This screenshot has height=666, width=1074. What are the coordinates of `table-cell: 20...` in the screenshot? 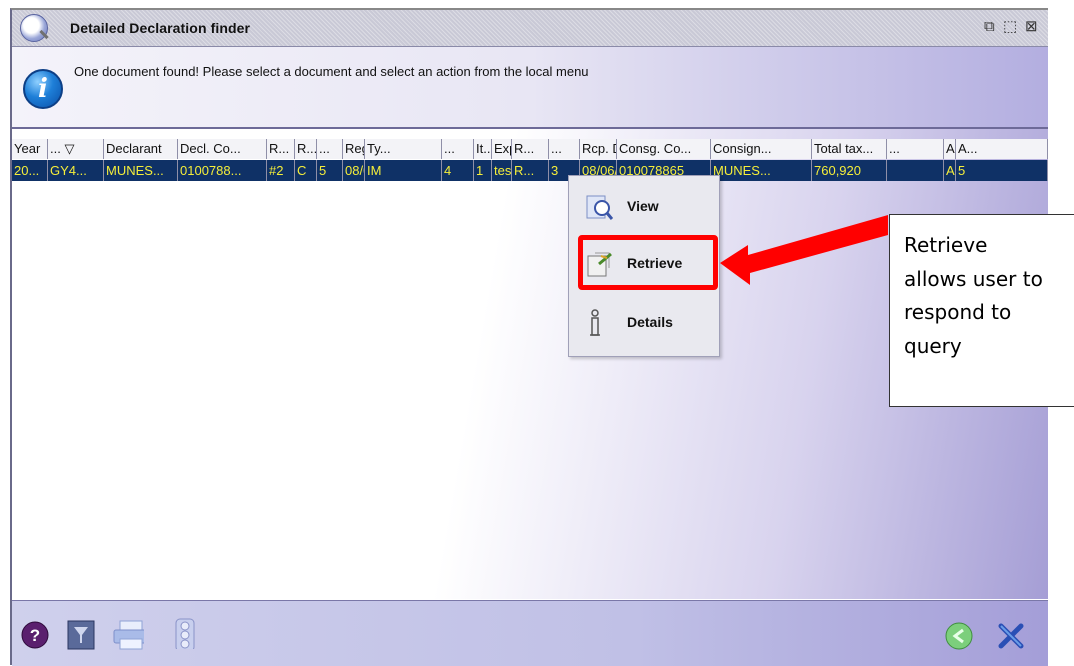 It's located at (30, 170).